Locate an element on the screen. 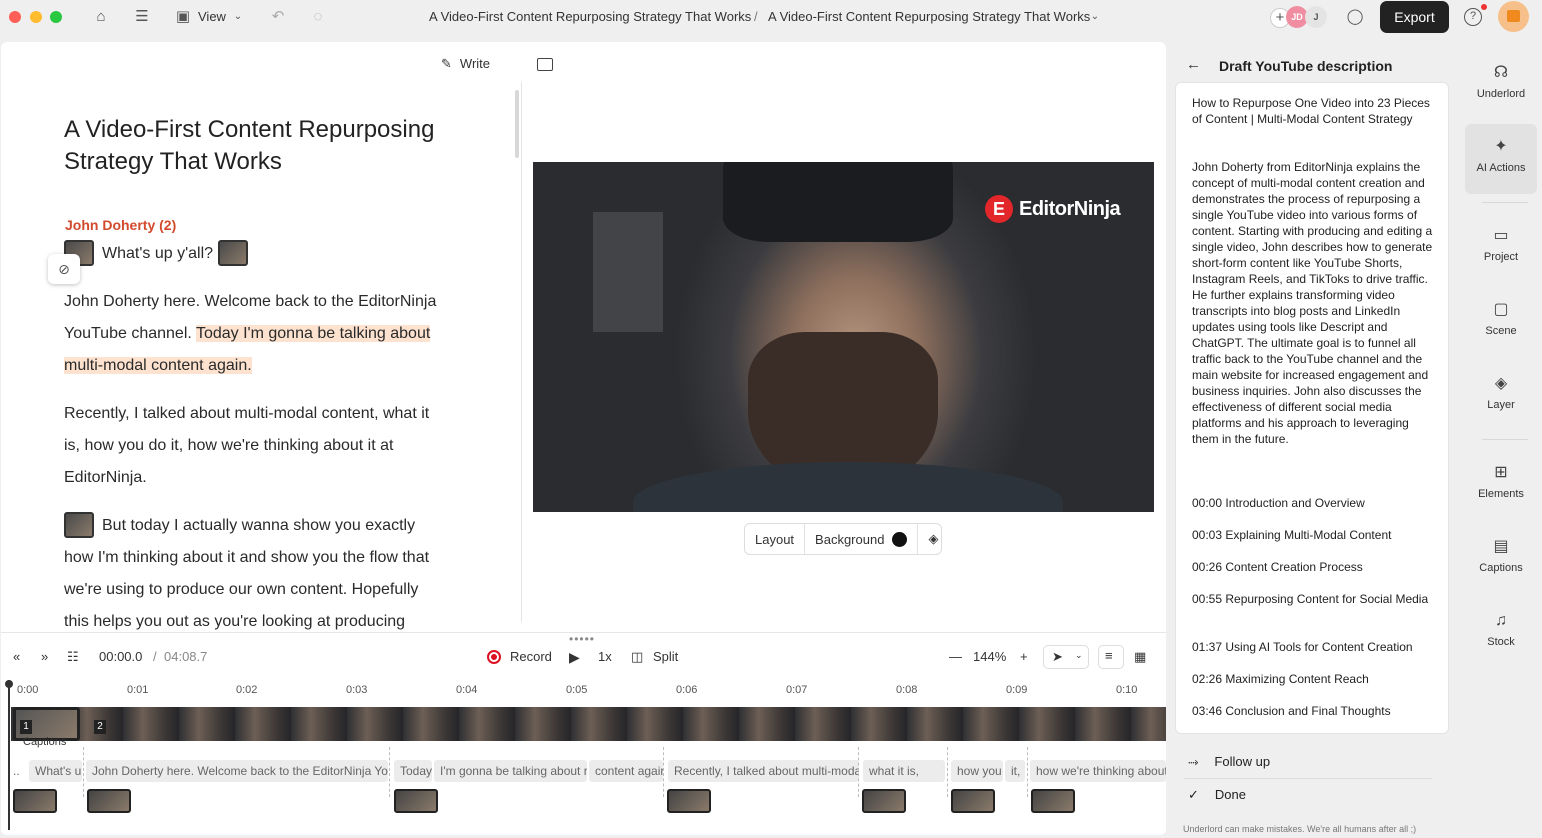  check-circle-icon: ◌ is located at coordinates (318, 17).